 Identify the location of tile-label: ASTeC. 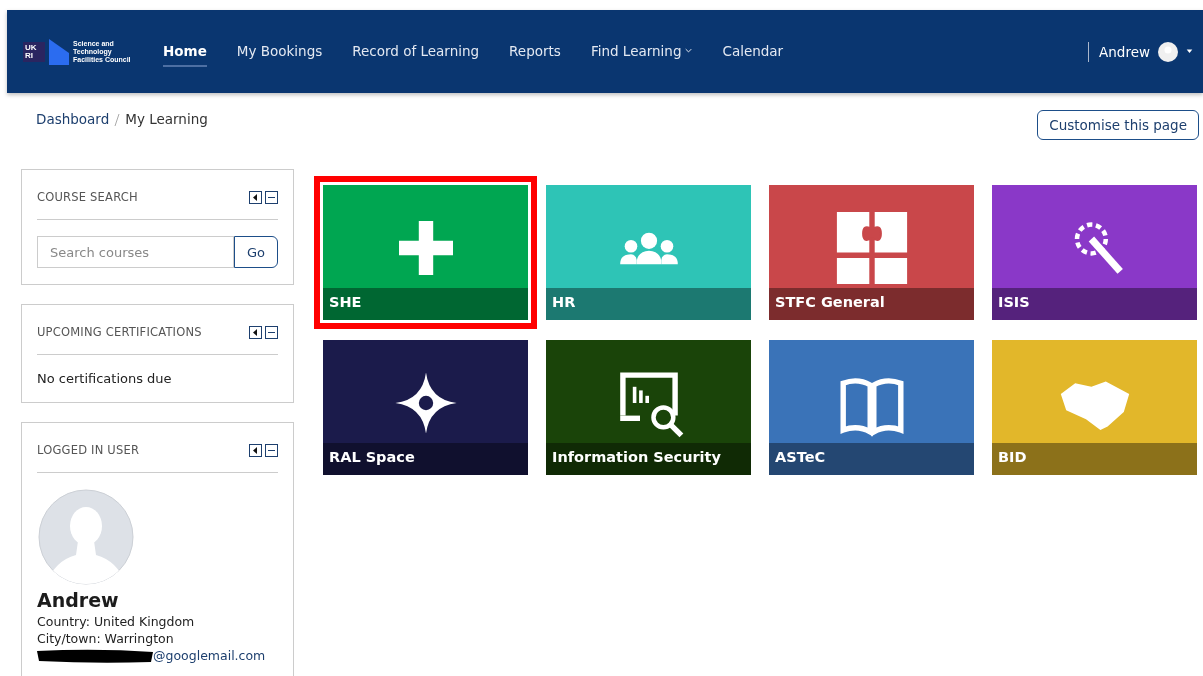
(871, 459).